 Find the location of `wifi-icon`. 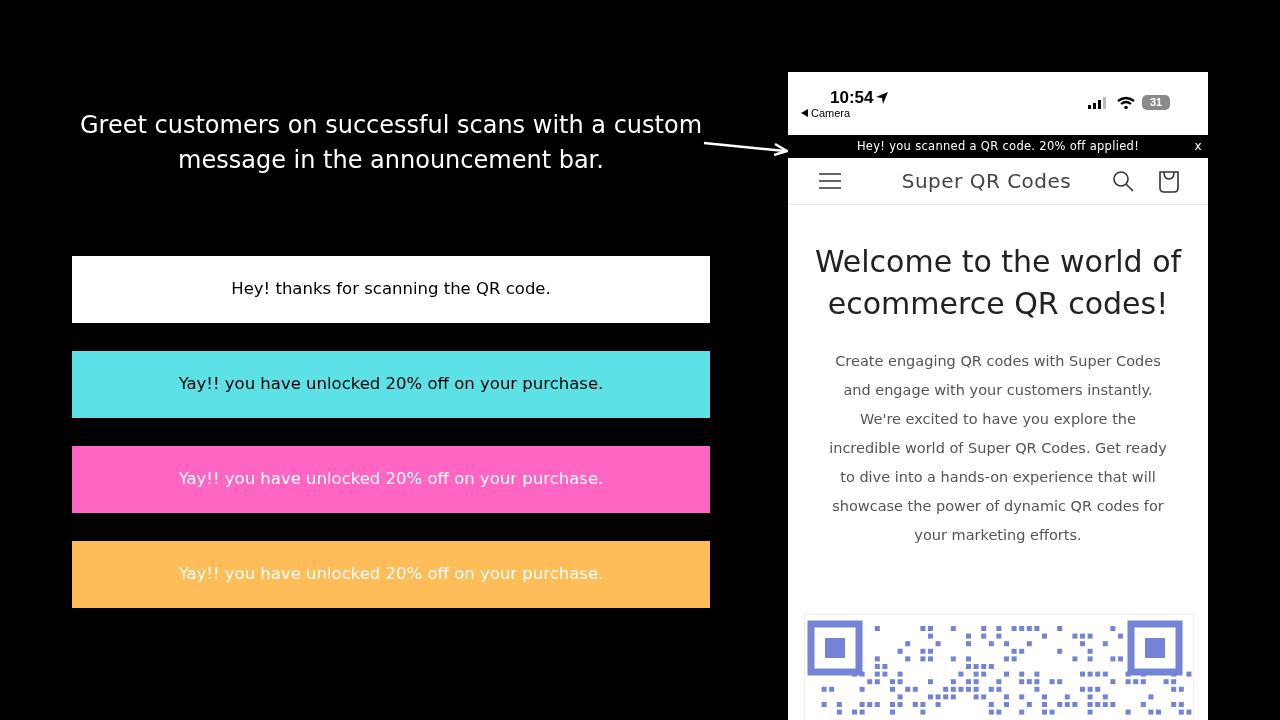

wifi-icon is located at coordinates (1126, 103).